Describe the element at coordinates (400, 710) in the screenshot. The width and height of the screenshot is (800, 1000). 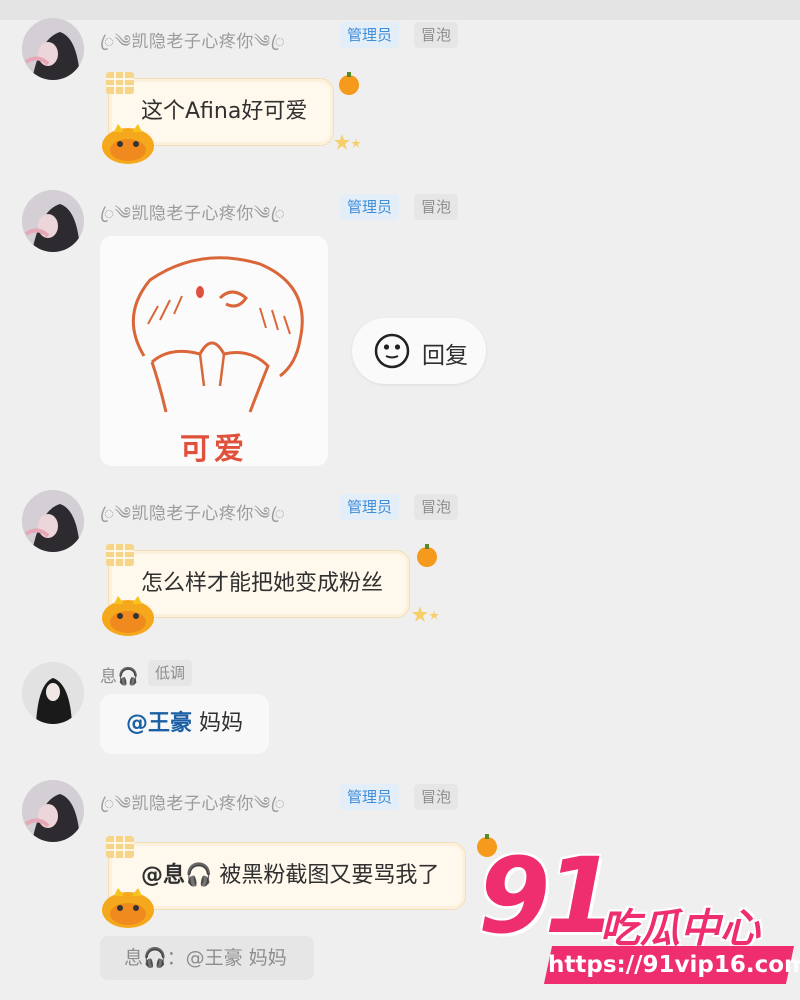
I see `chat-message-4: 息🎧 低调 @王豪 妈妈` at that location.